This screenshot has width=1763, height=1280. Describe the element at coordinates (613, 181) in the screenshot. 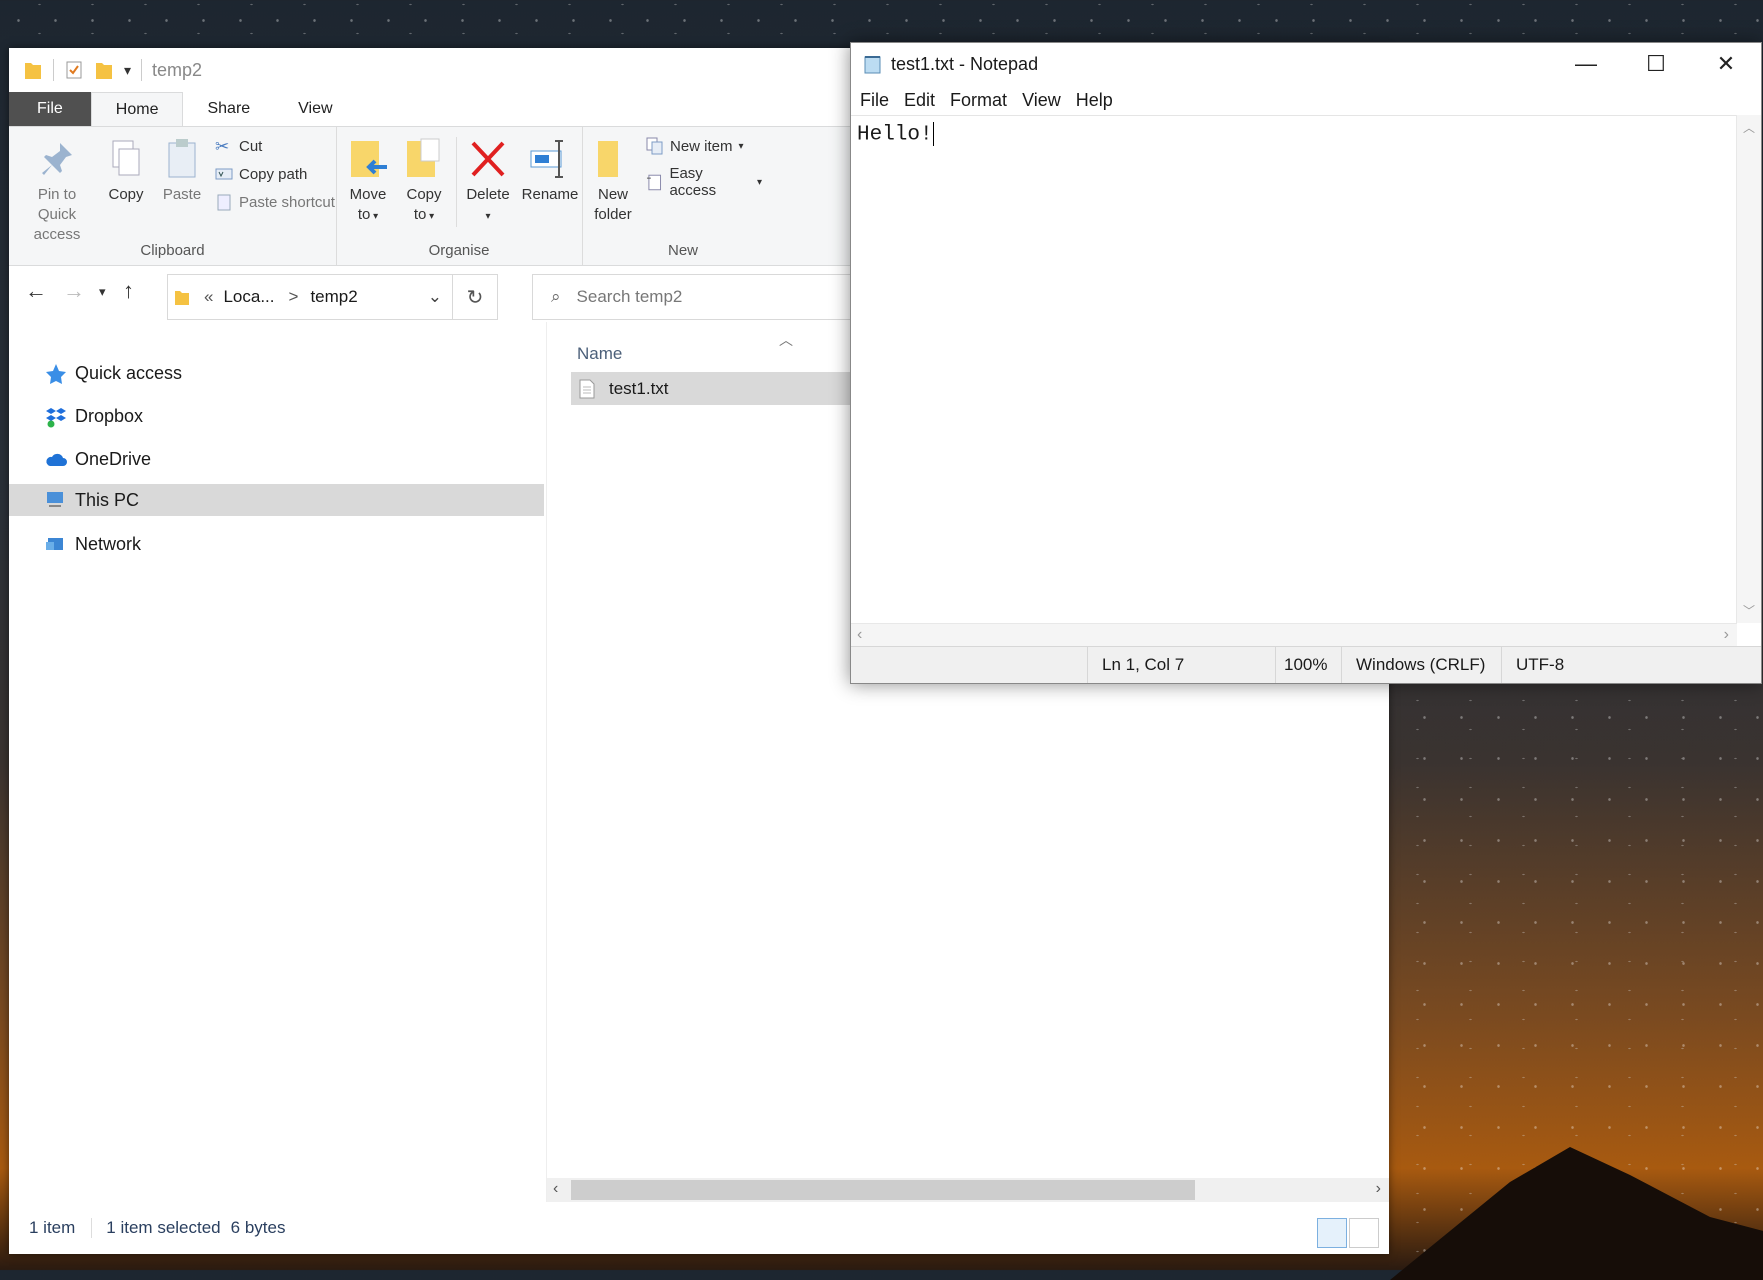

I see `new-folder-button: New folder` at that location.